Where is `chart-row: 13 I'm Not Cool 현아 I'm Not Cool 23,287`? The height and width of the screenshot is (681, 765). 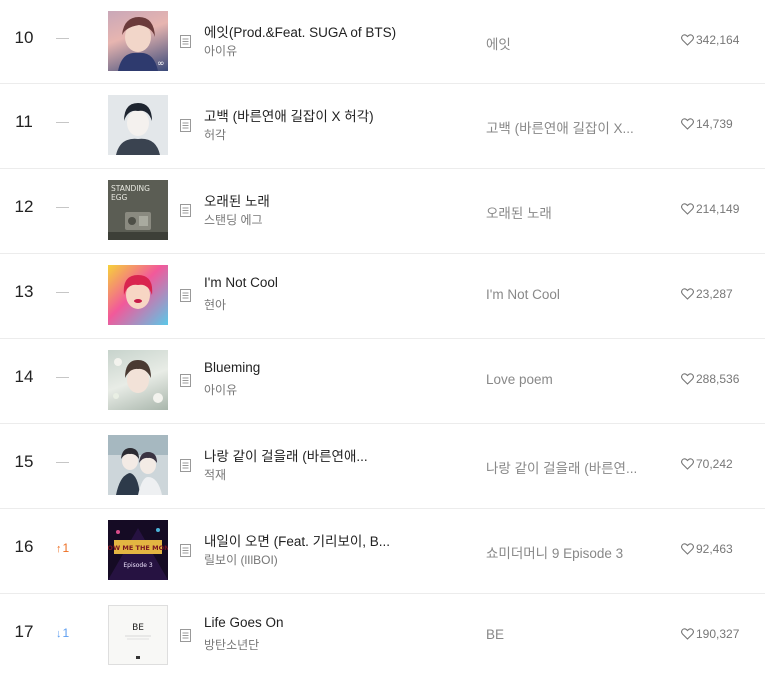
chart-row: 13 I'm Not Cool 현아 I'm Not Cool 23,287 is located at coordinates (382, 295).